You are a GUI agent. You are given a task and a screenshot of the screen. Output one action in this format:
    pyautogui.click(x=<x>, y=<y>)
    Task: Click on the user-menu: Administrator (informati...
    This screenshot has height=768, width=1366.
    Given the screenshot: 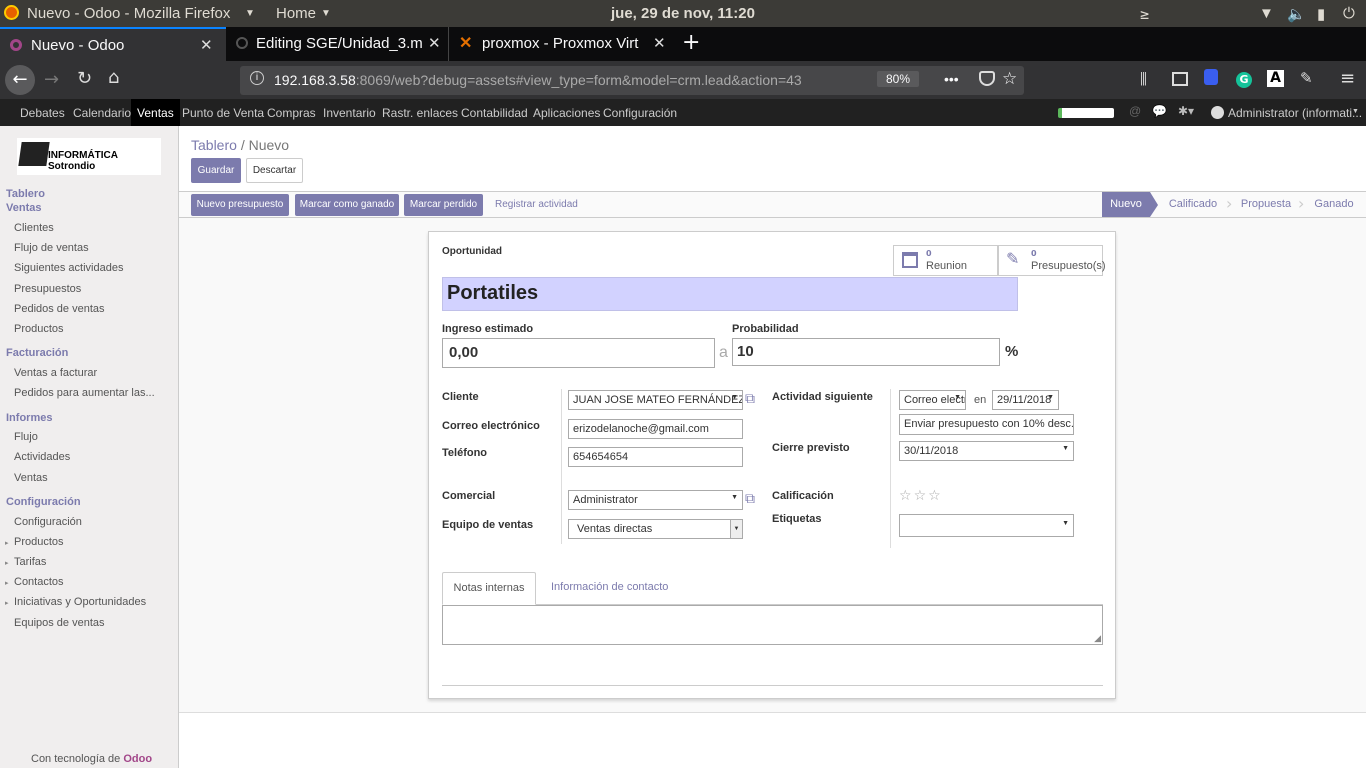 What is the action you would take?
    pyautogui.click(x=1295, y=113)
    